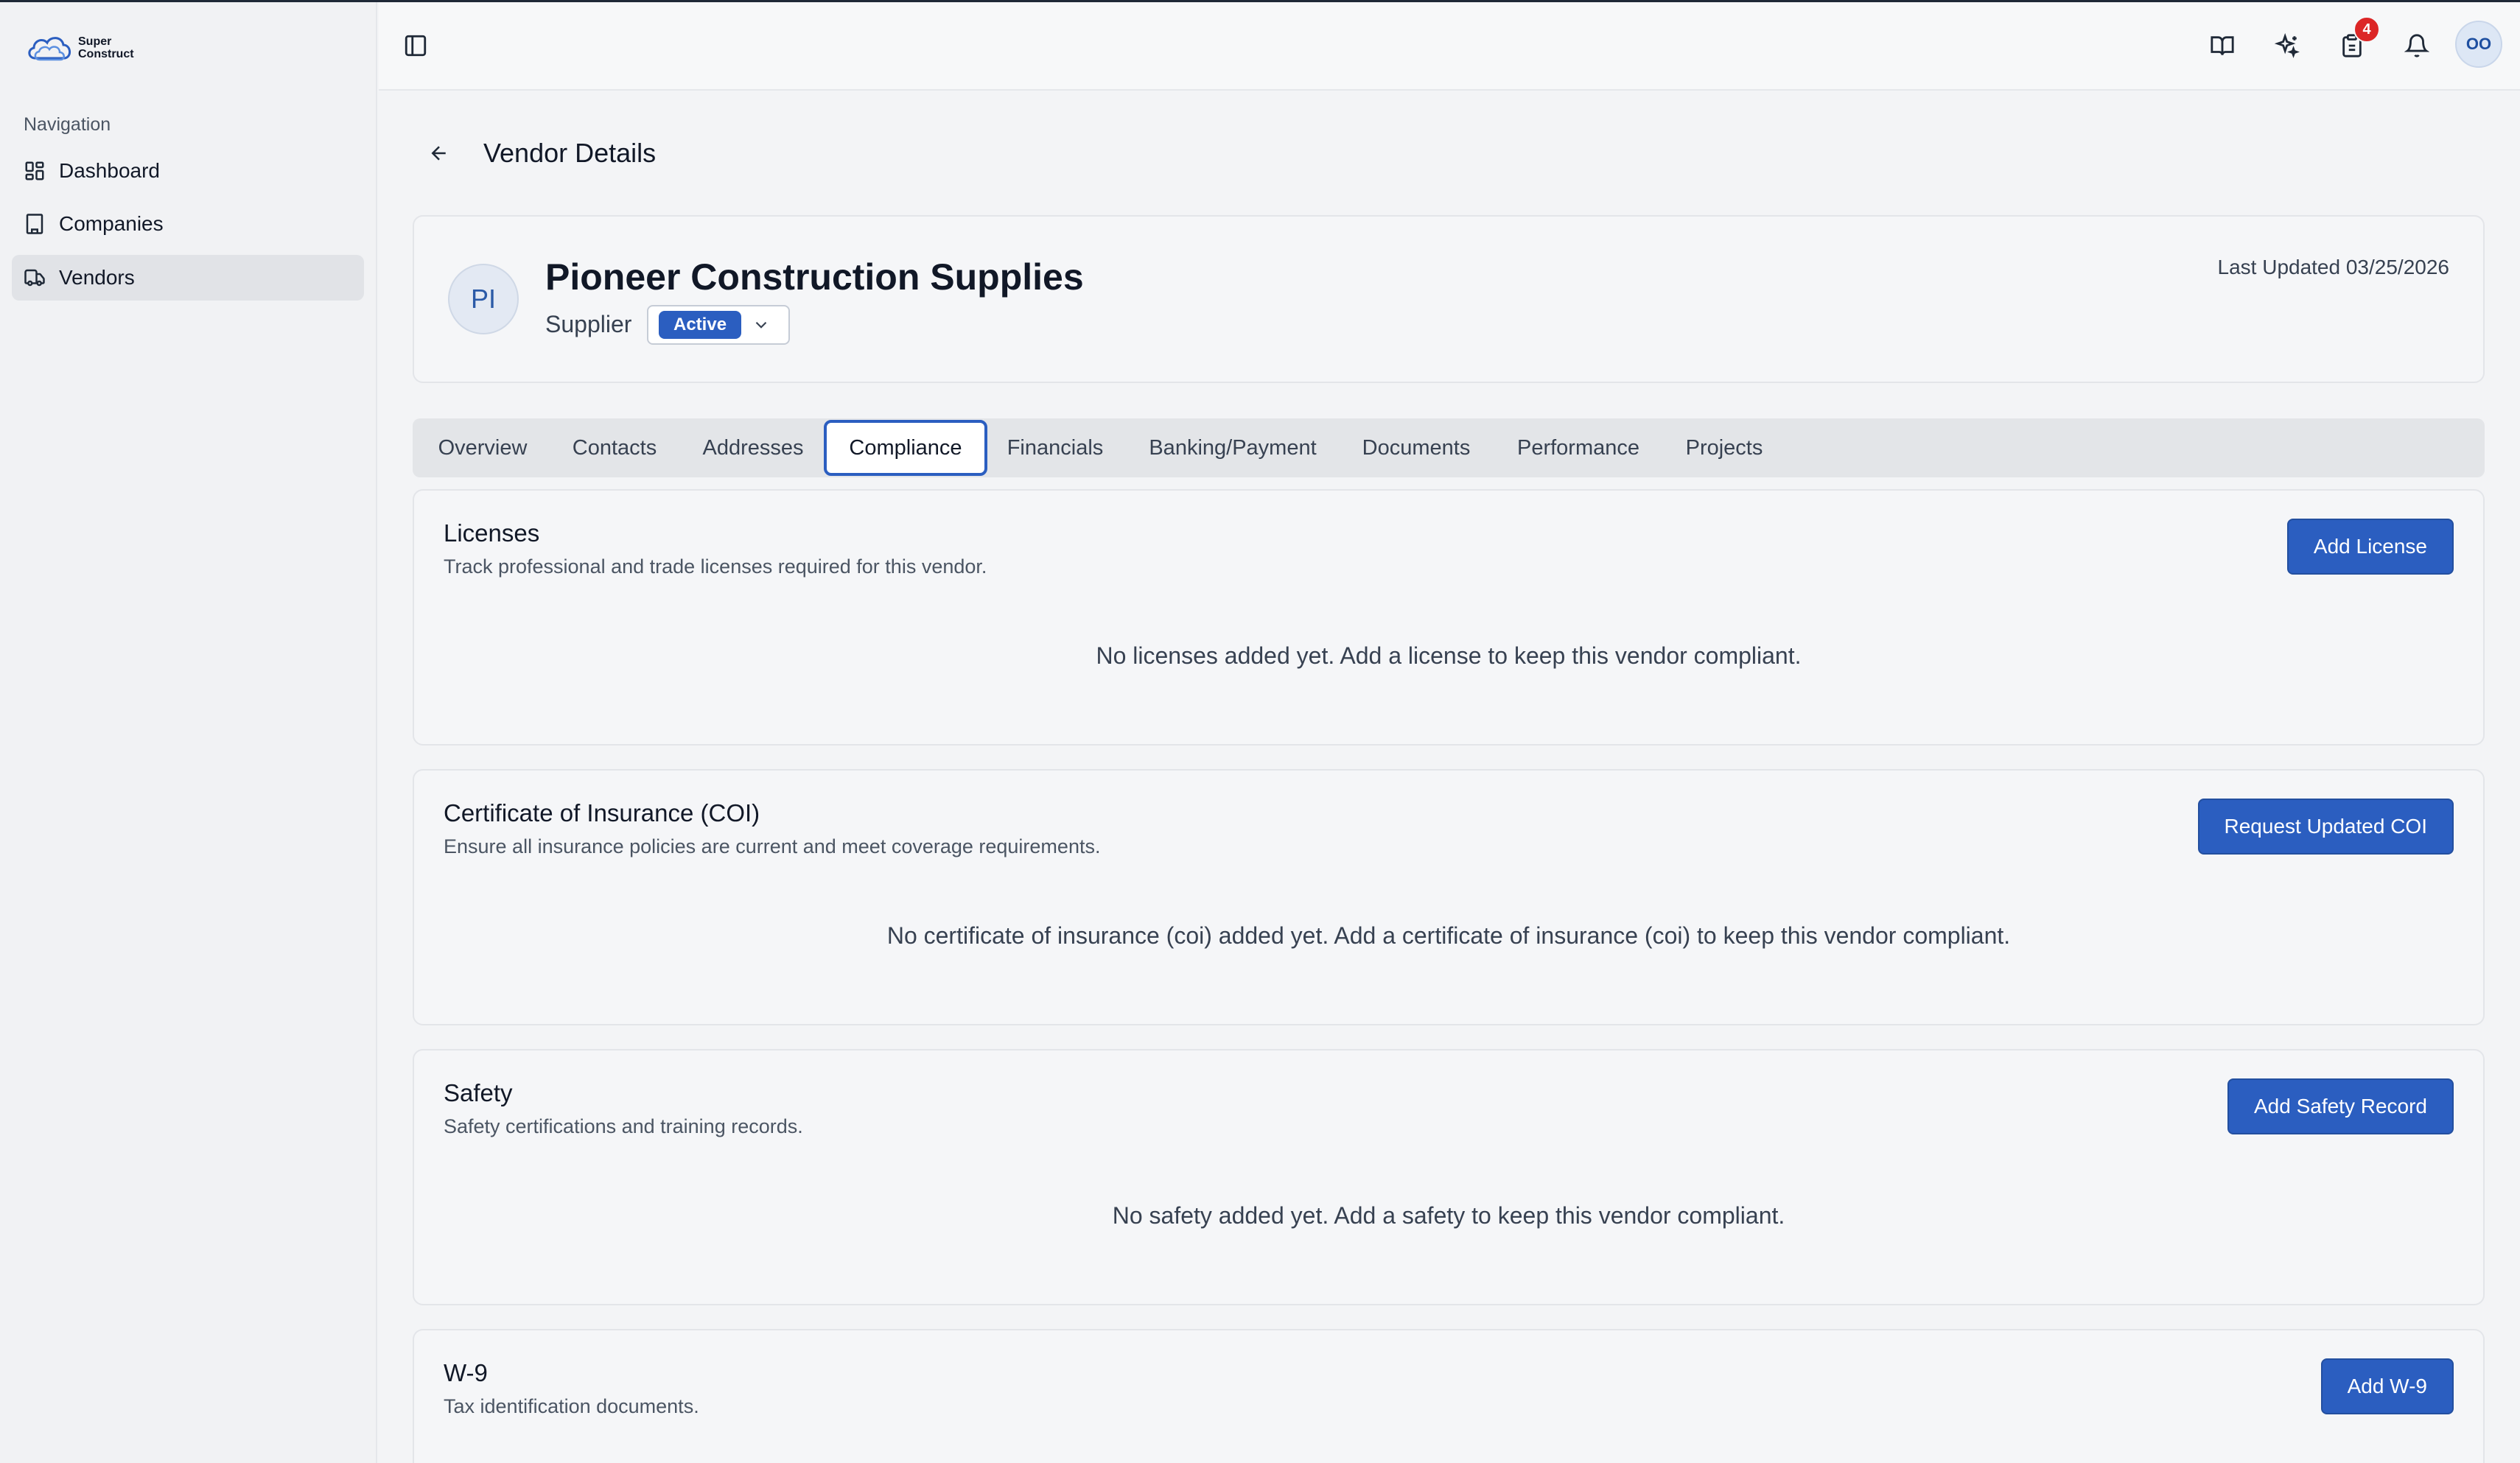  Describe the element at coordinates (814, 277) in the screenshot. I see `vendor-name: Pioneer Construction Supplies` at that location.